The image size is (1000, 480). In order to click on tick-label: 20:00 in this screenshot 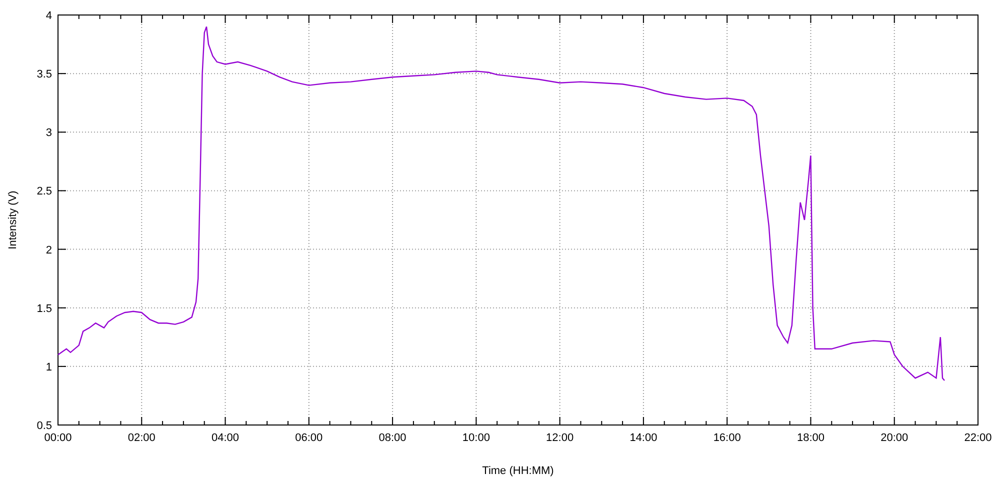, I will do `click(894, 438)`.